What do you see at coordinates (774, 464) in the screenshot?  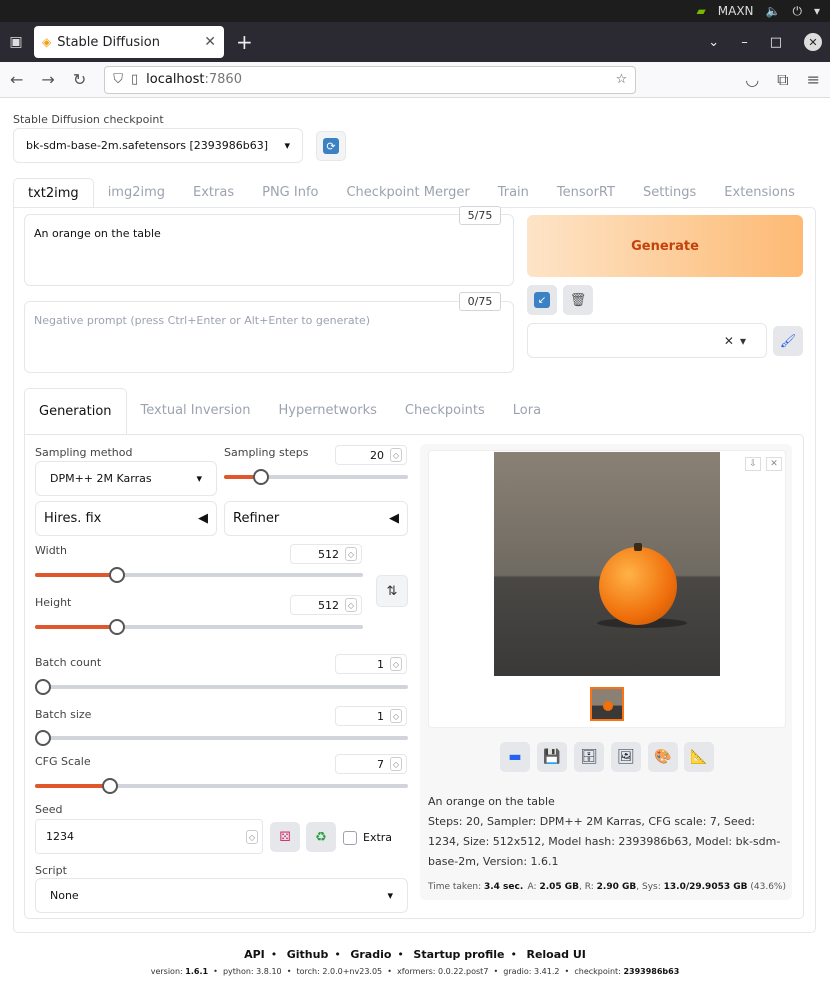 I see `close-icon: ✕` at bounding box center [774, 464].